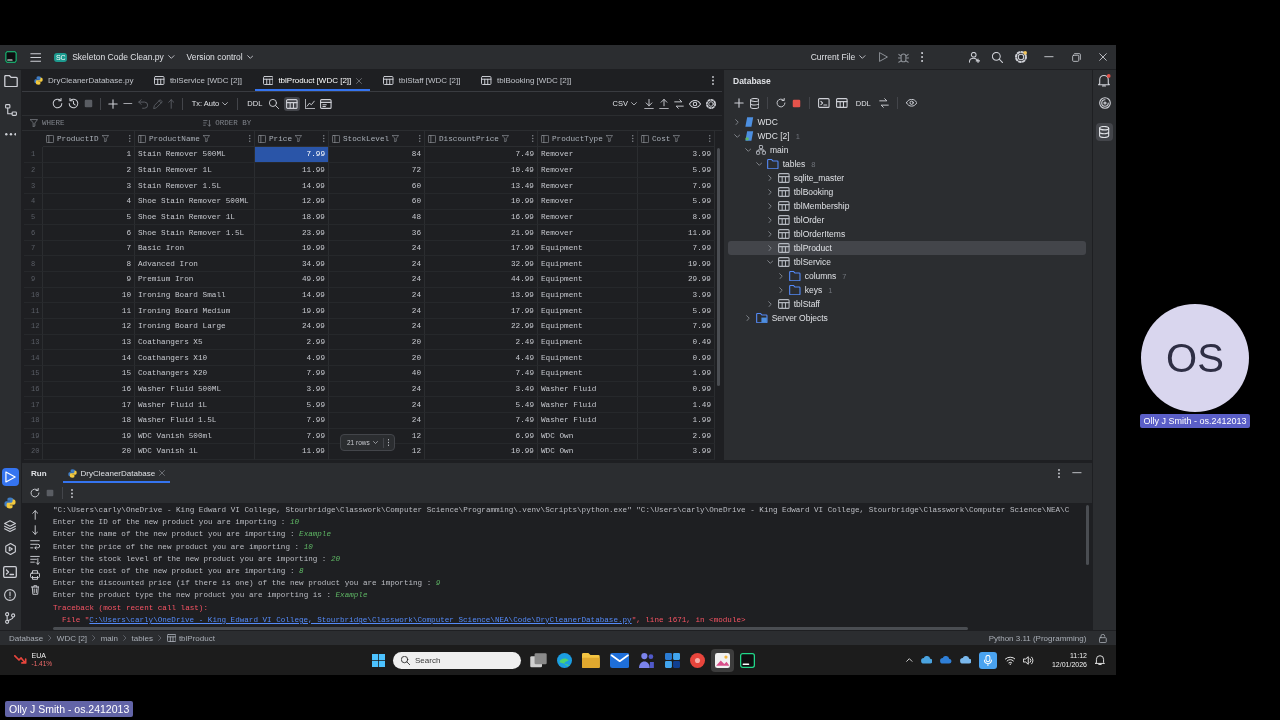 The width and height of the screenshot is (1280, 720). Describe the element at coordinates (422, 80) in the screenshot. I see `editor-tab: tblStaff [WDC [2]]` at that location.